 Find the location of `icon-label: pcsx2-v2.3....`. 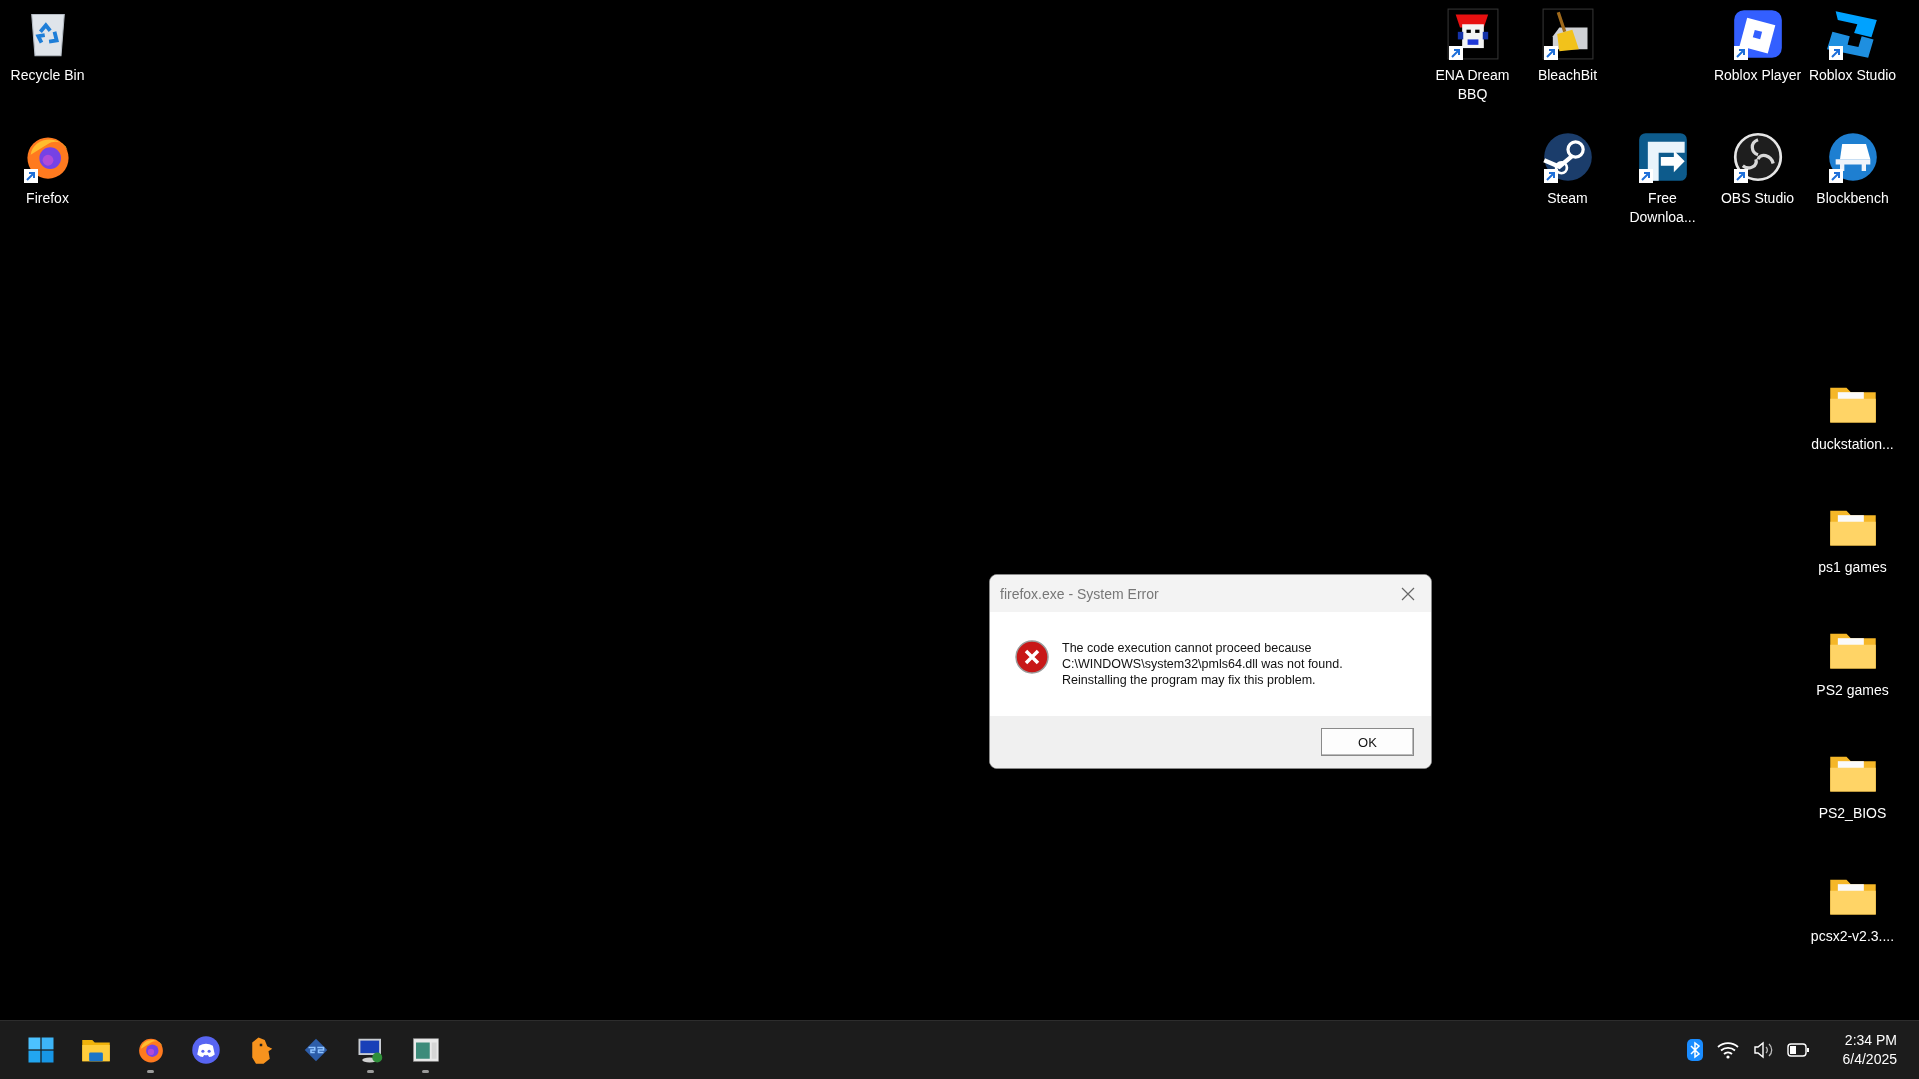

icon-label: pcsx2-v2.3.... is located at coordinates (1852, 936).